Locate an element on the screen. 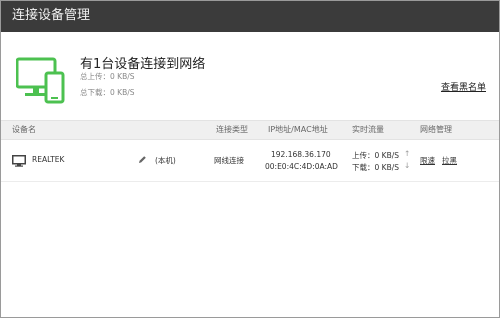 The image size is (500, 318). column-header-realtime-traffic: 实时流量 is located at coordinates (368, 129).